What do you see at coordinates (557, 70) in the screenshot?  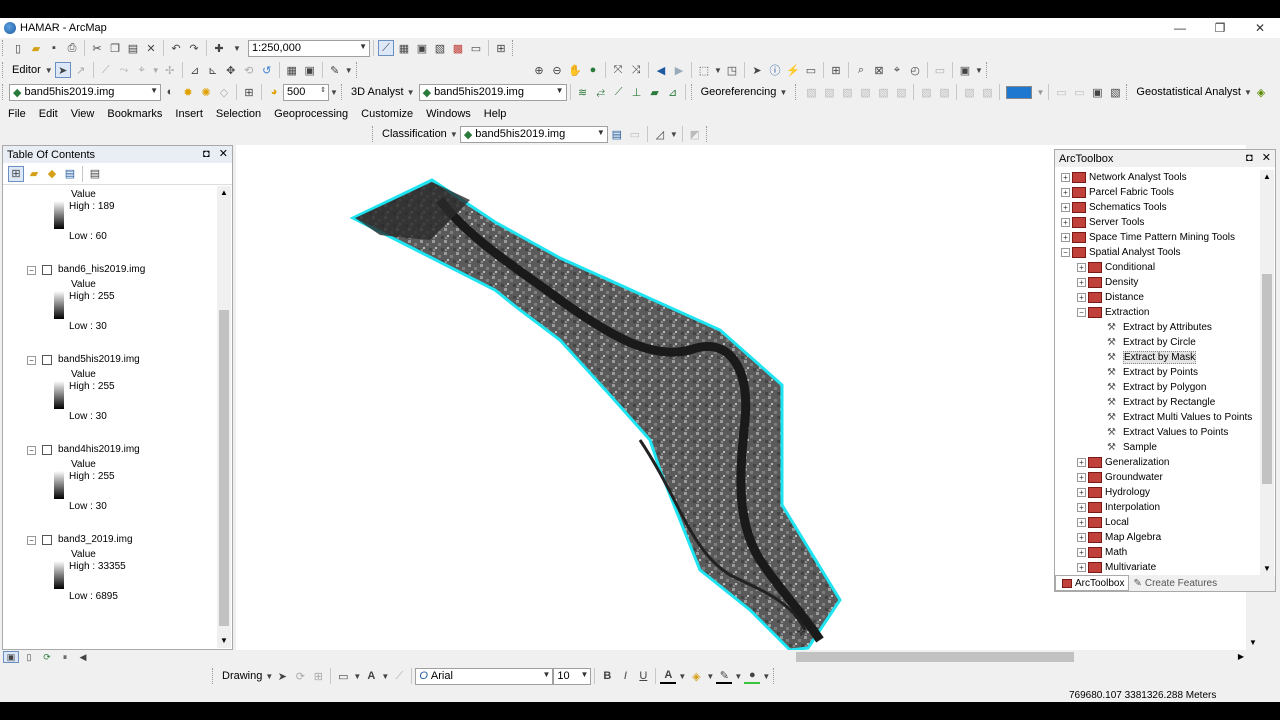 I see `zoom-out-icon: ⊖` at bounding box center [557, 70].